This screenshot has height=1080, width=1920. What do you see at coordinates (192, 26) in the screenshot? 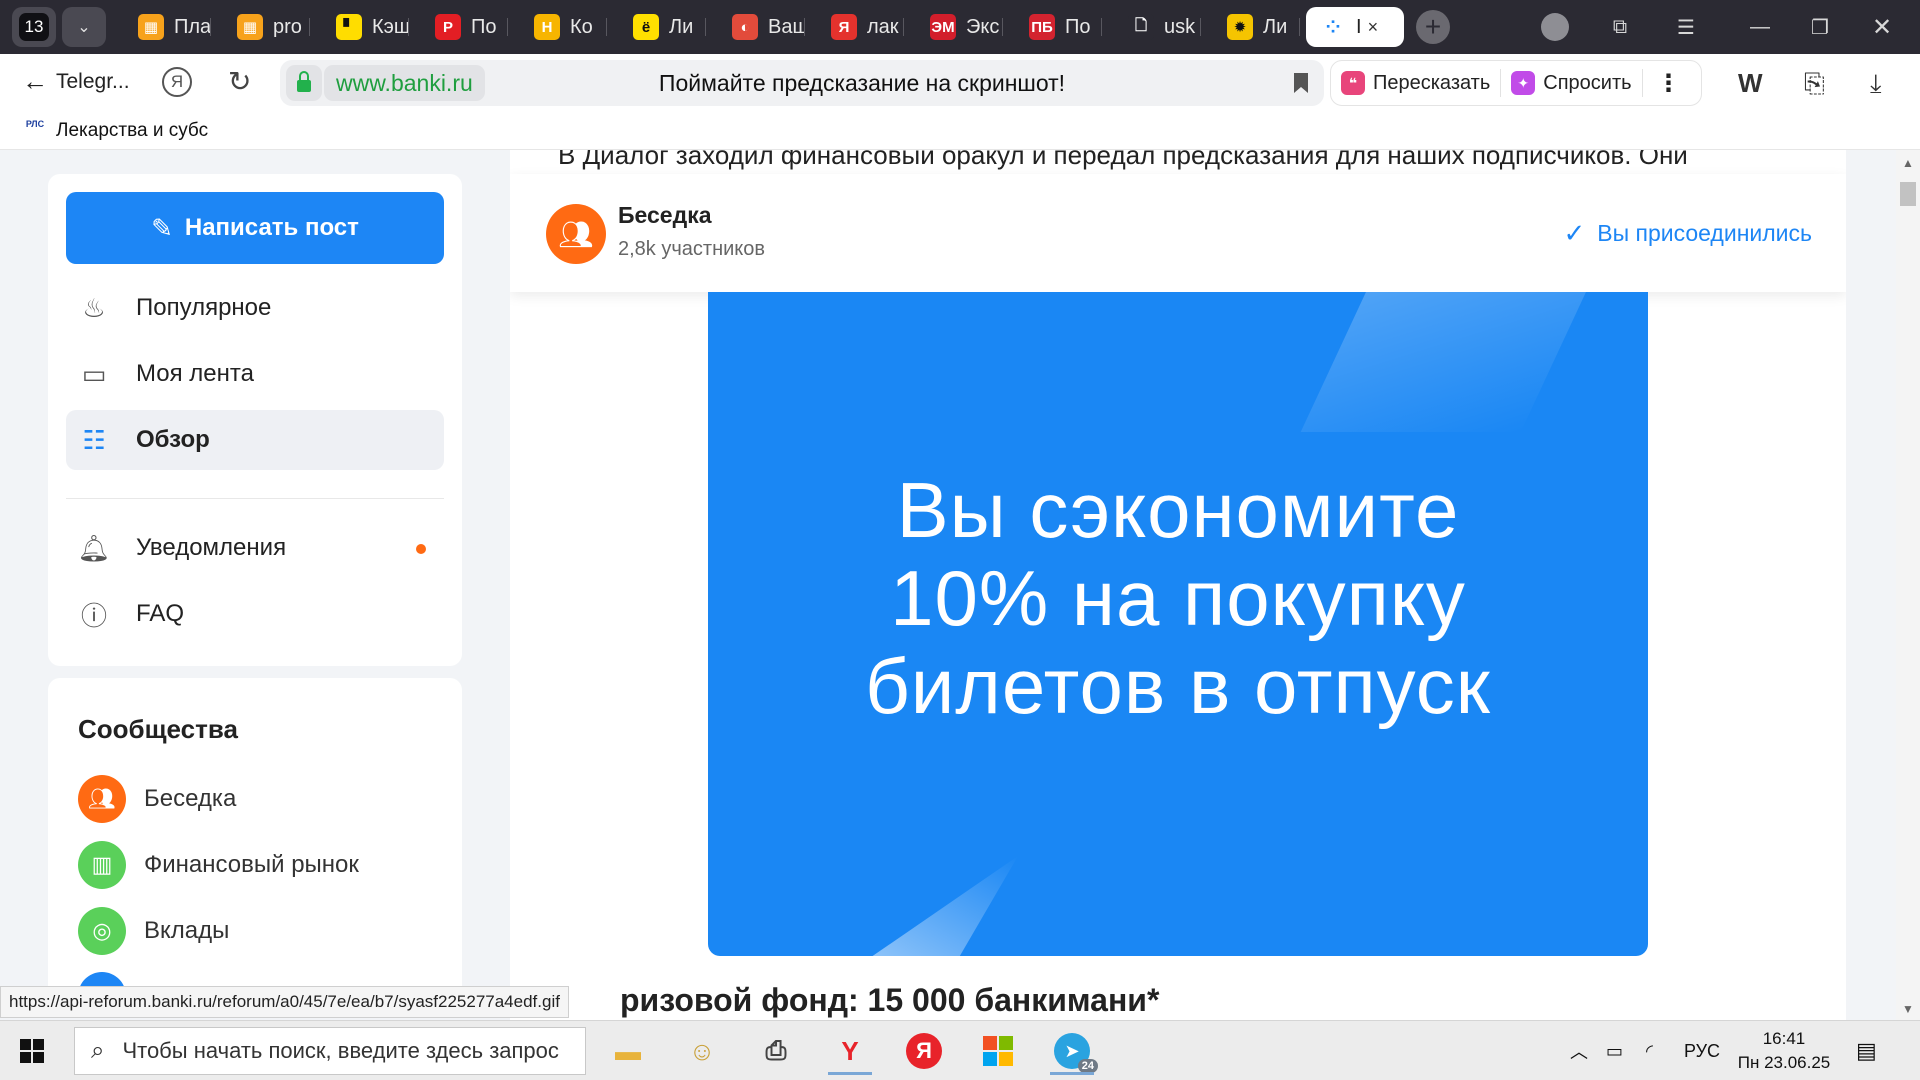
I see `tab-label: Пла` at bounding box center [192, 26].